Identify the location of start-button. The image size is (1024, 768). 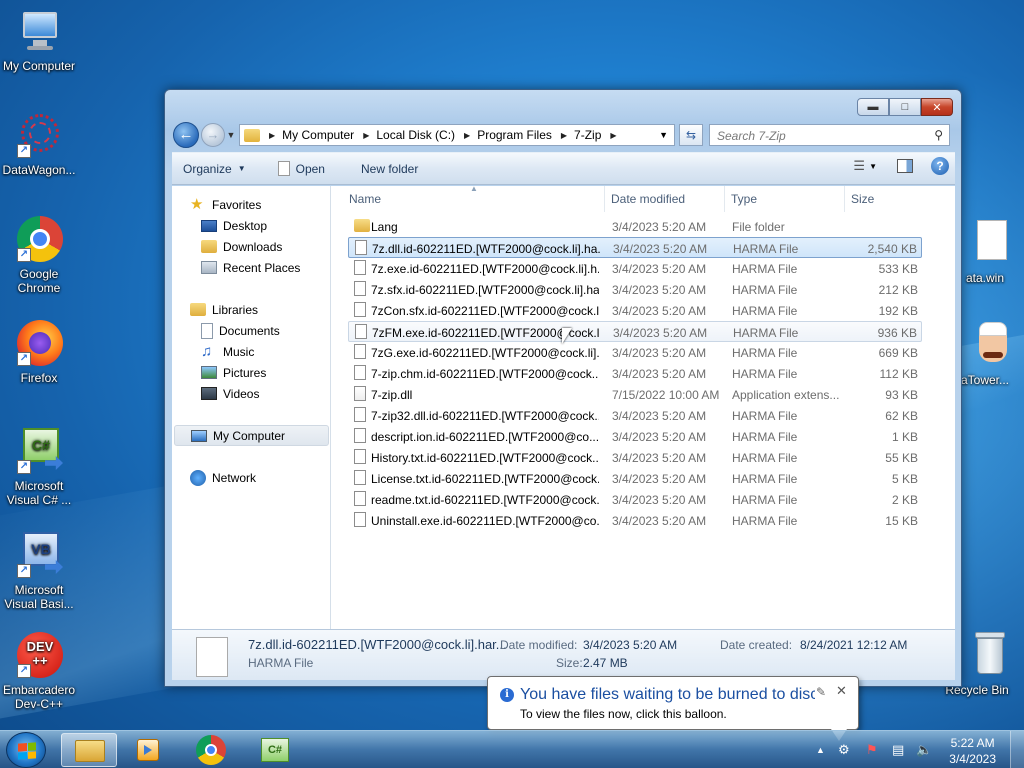
(26, 750).